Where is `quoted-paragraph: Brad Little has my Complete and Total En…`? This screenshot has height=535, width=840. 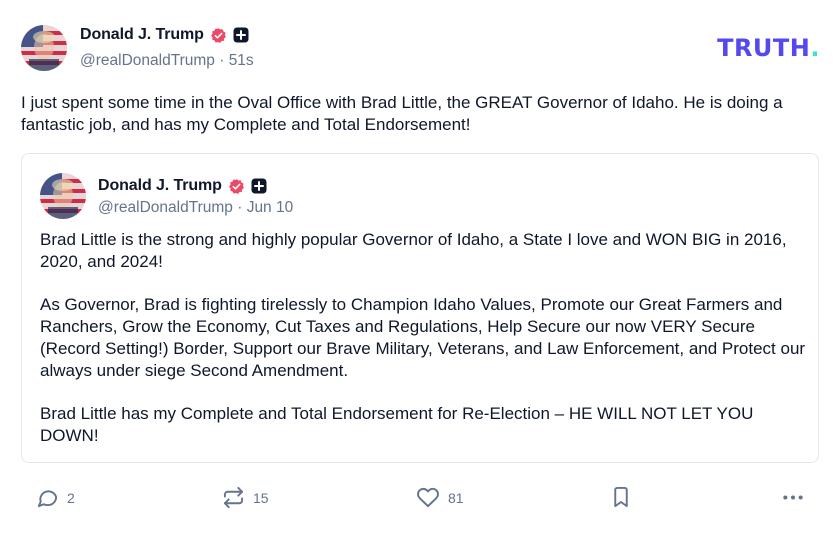 quoted-paragraph: Brad Little has my Complete and Total En… is located at coordinates (397, 425).